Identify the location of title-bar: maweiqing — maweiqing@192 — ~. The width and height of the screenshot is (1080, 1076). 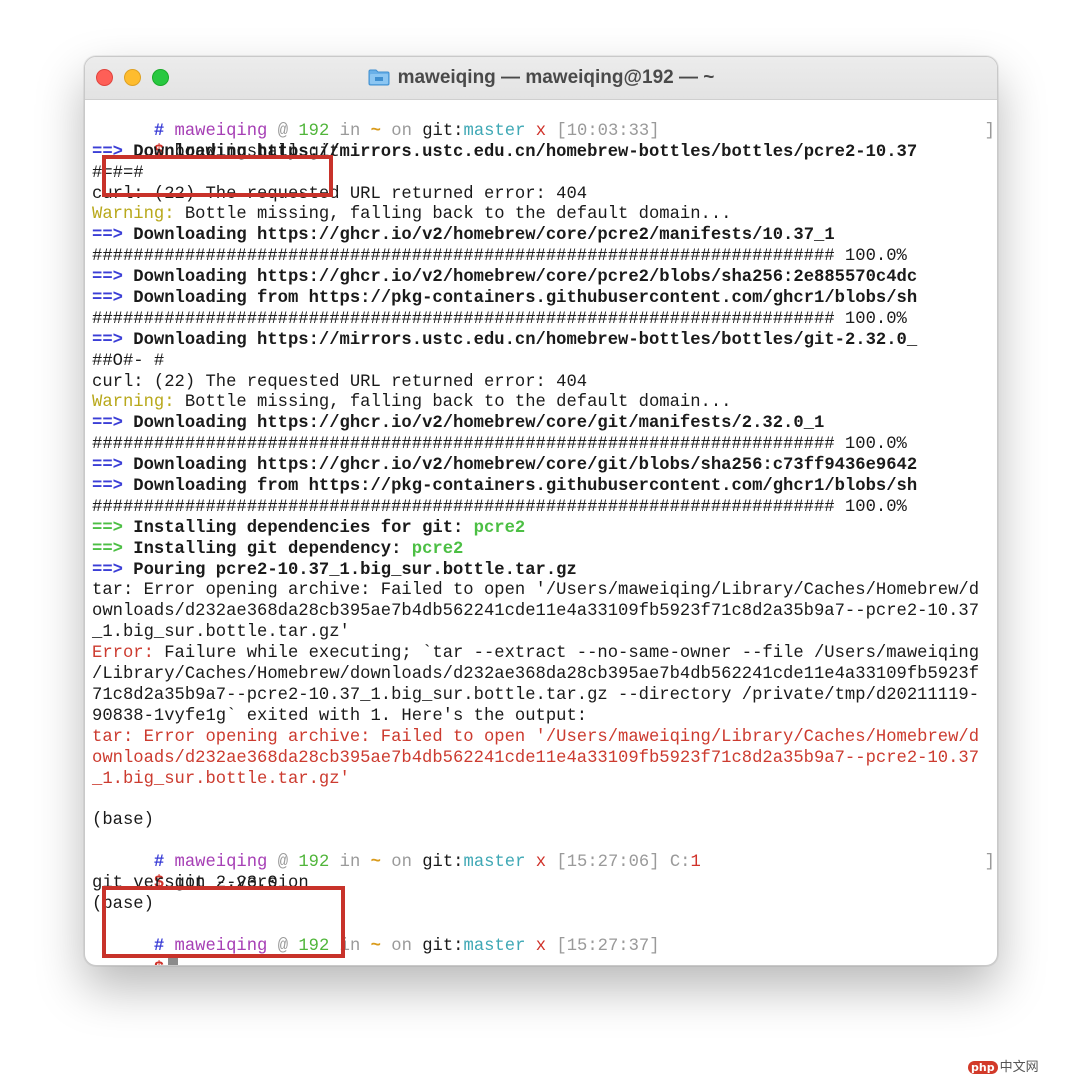
(541, 78).